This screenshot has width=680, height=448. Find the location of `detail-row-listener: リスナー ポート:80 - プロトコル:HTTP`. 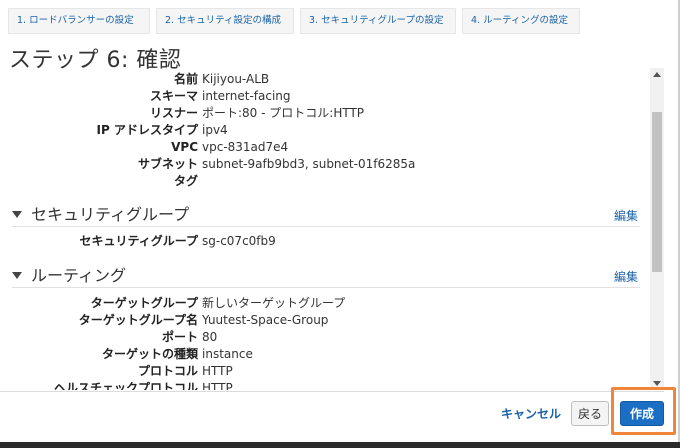

detail-row-listener: リスナー ポート:80 - プロトコル:HTTP is located at coordinates (325, 113).